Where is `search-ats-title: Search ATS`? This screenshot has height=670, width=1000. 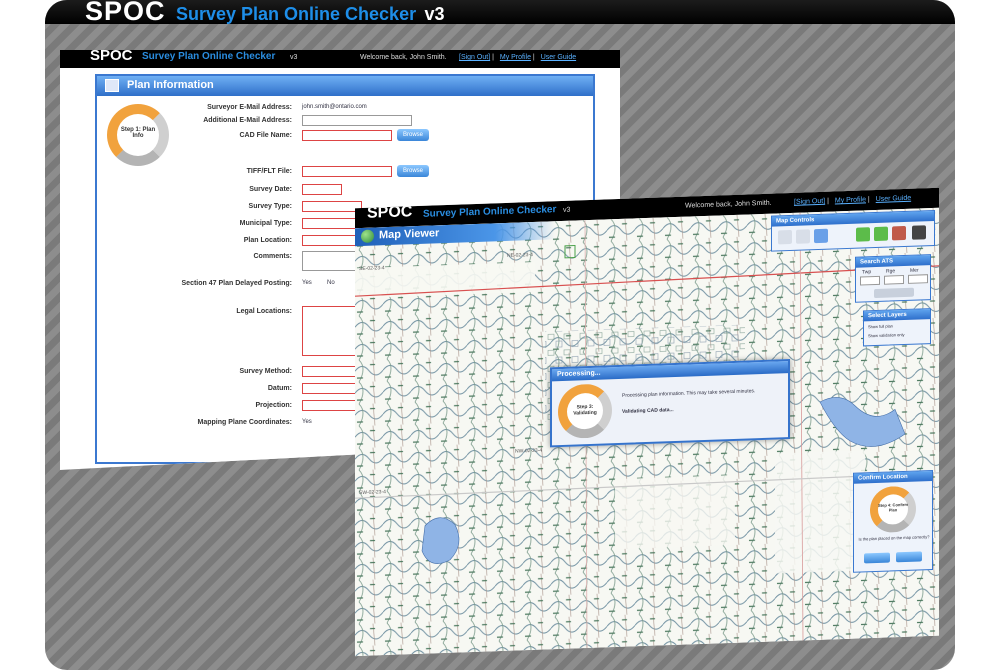
search-ats-title: Search ATS is located at coordinates (893, 261).